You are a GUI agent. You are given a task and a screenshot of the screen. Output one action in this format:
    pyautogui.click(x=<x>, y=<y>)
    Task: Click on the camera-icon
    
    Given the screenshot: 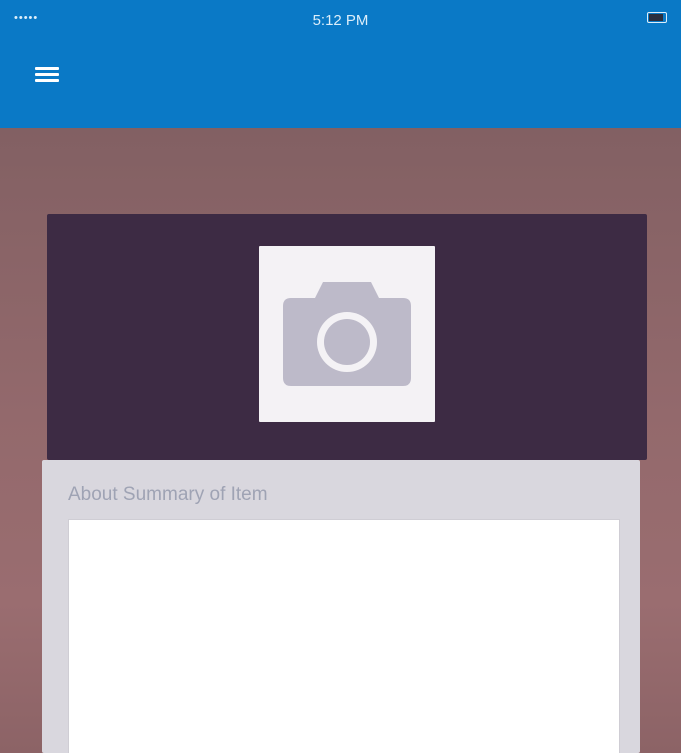 What is the action you would take?
    pyautogui.click(x=347, y=334)
    